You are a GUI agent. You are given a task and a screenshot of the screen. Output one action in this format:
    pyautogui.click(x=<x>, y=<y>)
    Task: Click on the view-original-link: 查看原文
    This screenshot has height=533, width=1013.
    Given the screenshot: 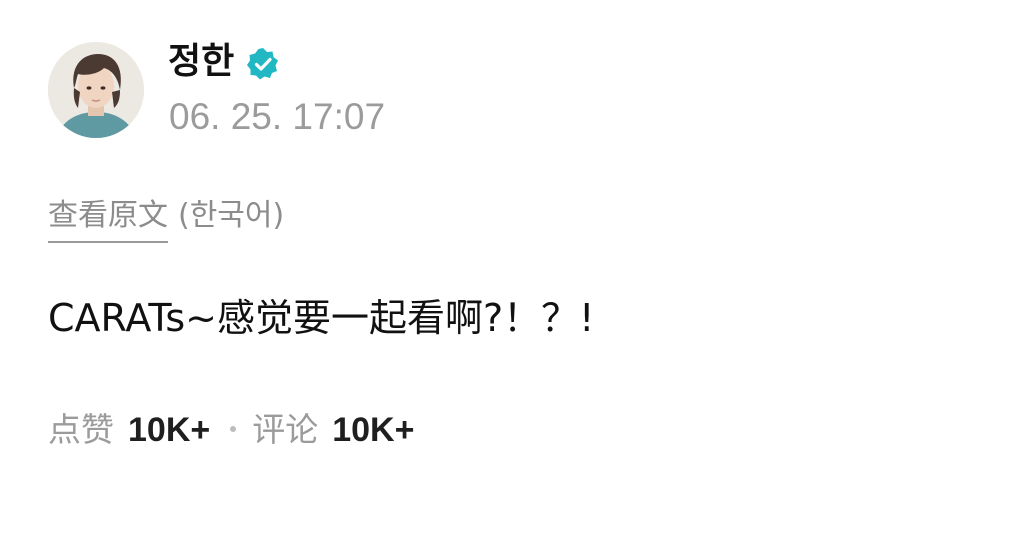 What is the action you would take?
    pyautogui.click(x=108, y=218)
    